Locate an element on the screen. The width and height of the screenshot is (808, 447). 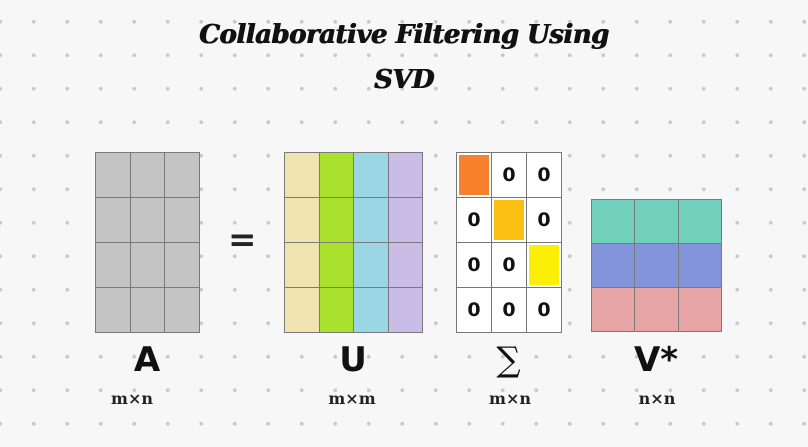
matrix-a-dims: m×n is located at coordinates (132, 398).